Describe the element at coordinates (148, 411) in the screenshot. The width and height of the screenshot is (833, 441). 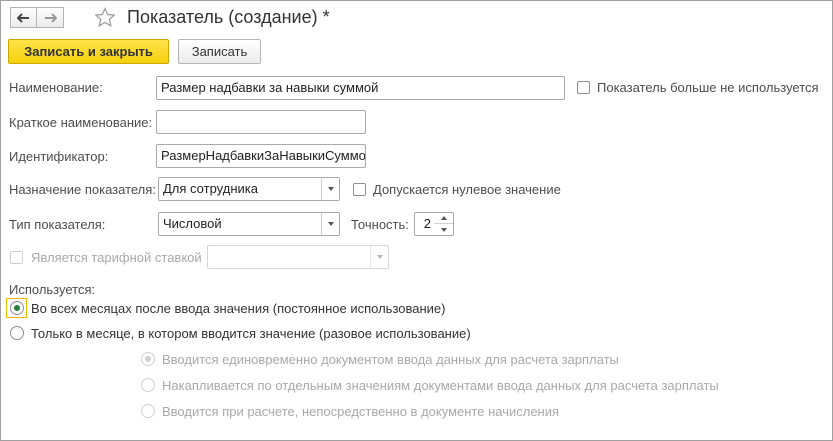
I see `sub-option-on-calculation-radio` at that location.